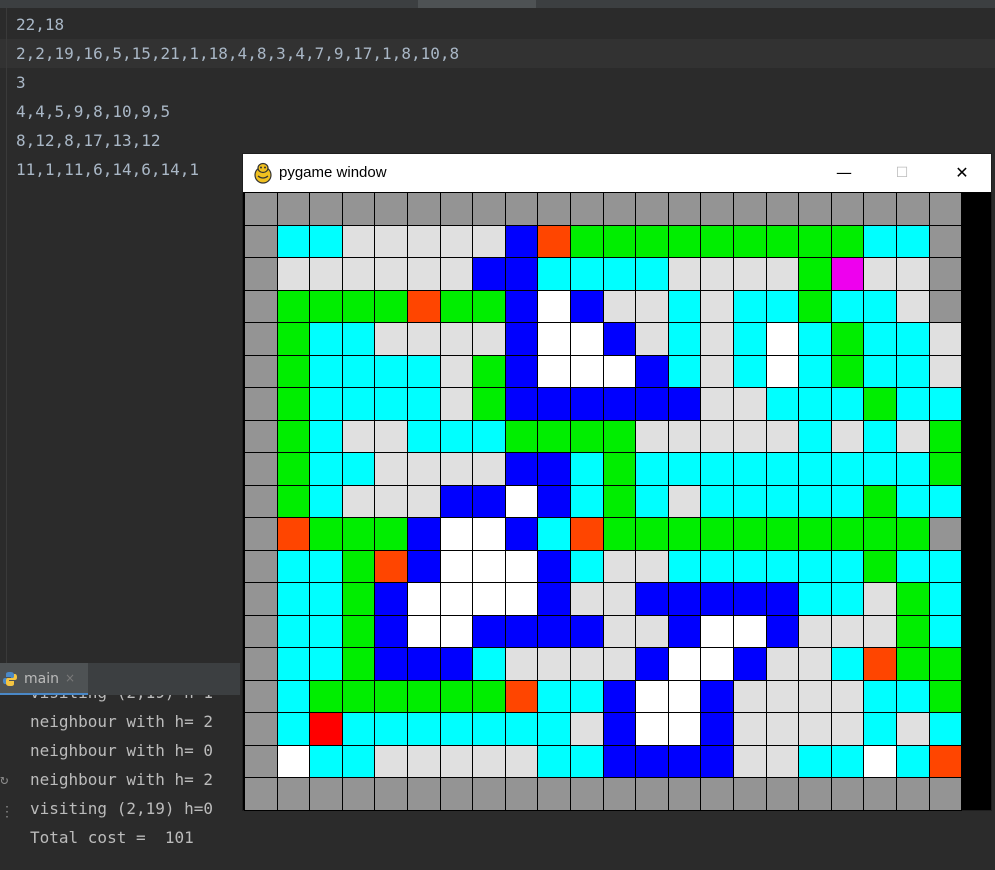 Image resolution: width=995 pixels, height=870 pixels. I want to click on minimize-button: —, so click(844, 173).